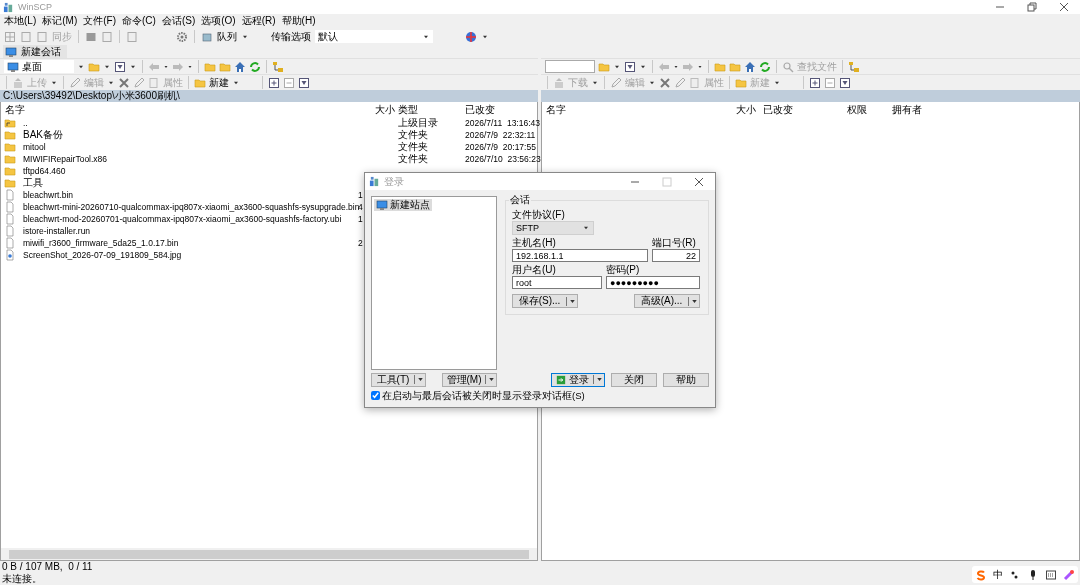  I want to click on action-button: 新建, so click(219, 82).